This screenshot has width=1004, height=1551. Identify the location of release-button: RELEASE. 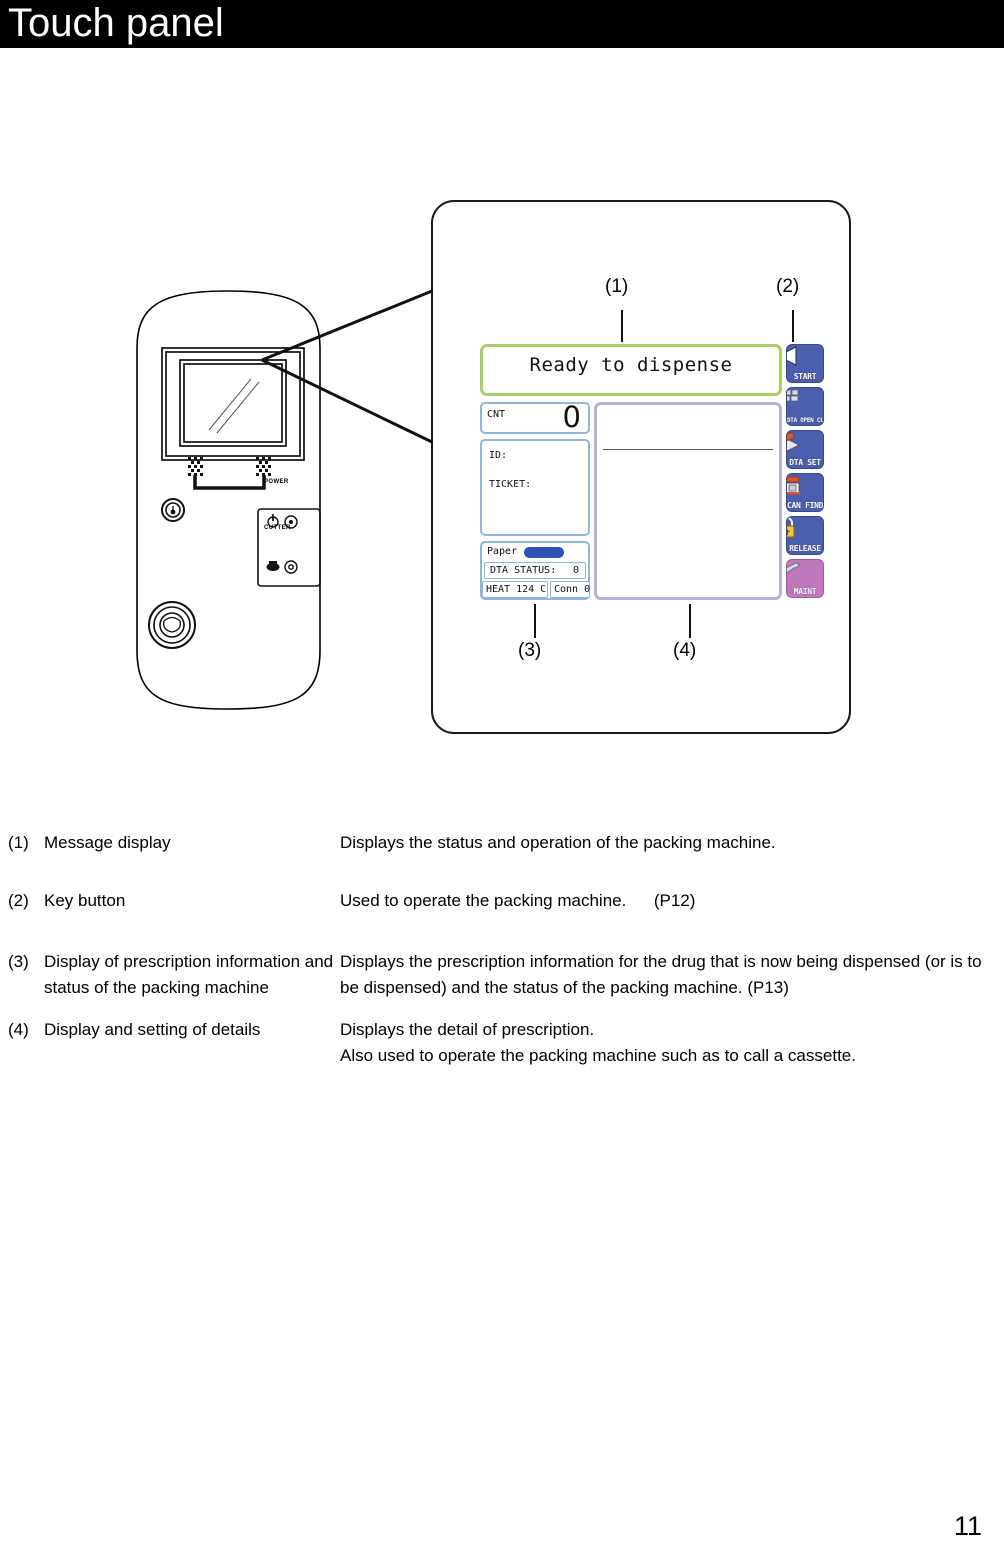
(805, 535).